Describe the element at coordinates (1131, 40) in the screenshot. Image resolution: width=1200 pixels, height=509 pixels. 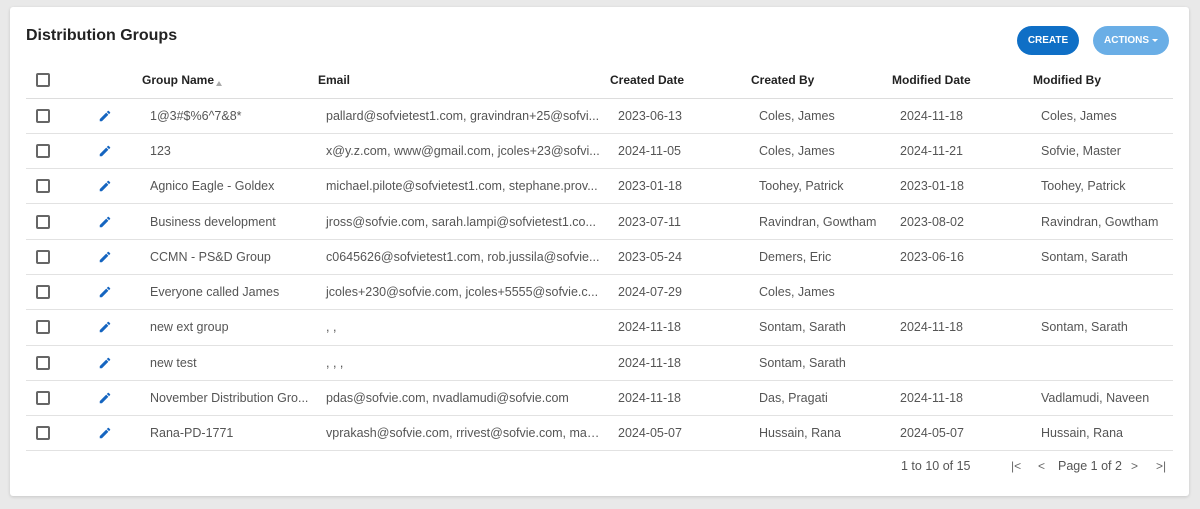
I see `actions-button: ACTIONS` at that location.